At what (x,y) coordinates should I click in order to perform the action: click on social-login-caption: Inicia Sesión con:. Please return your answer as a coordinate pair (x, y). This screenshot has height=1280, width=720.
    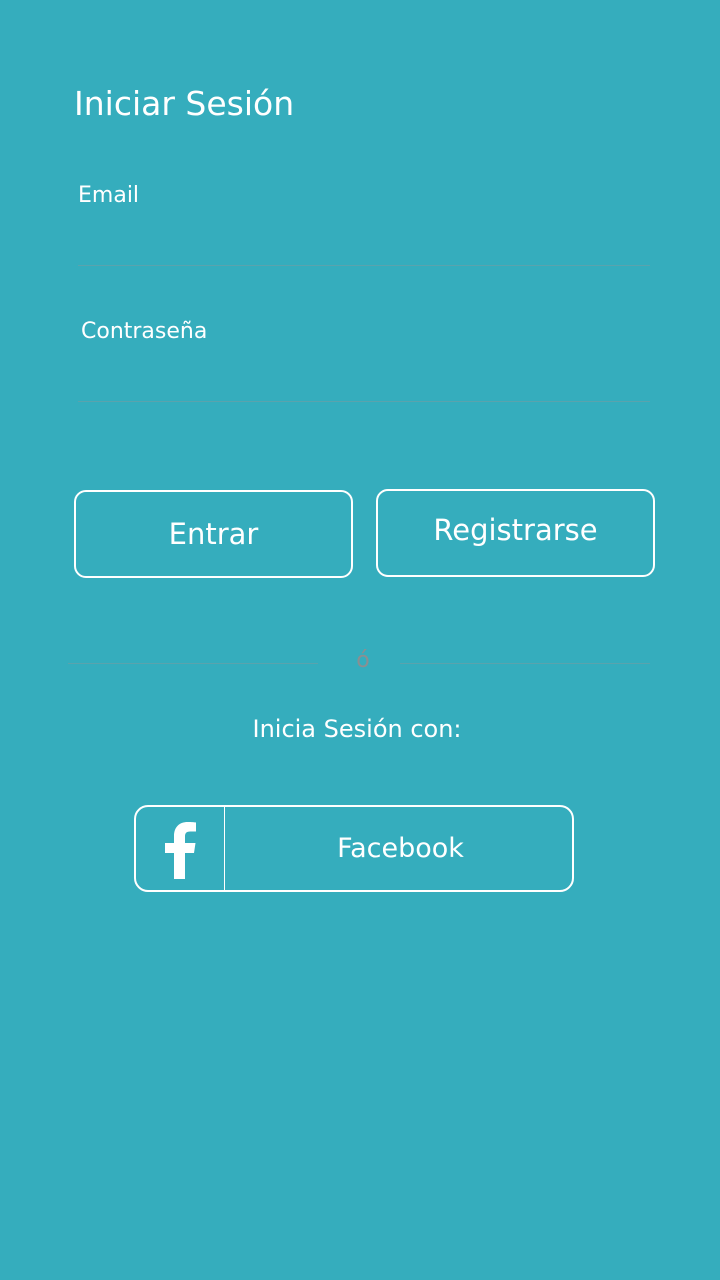
    Looking at the image, I should click on (357, 729).